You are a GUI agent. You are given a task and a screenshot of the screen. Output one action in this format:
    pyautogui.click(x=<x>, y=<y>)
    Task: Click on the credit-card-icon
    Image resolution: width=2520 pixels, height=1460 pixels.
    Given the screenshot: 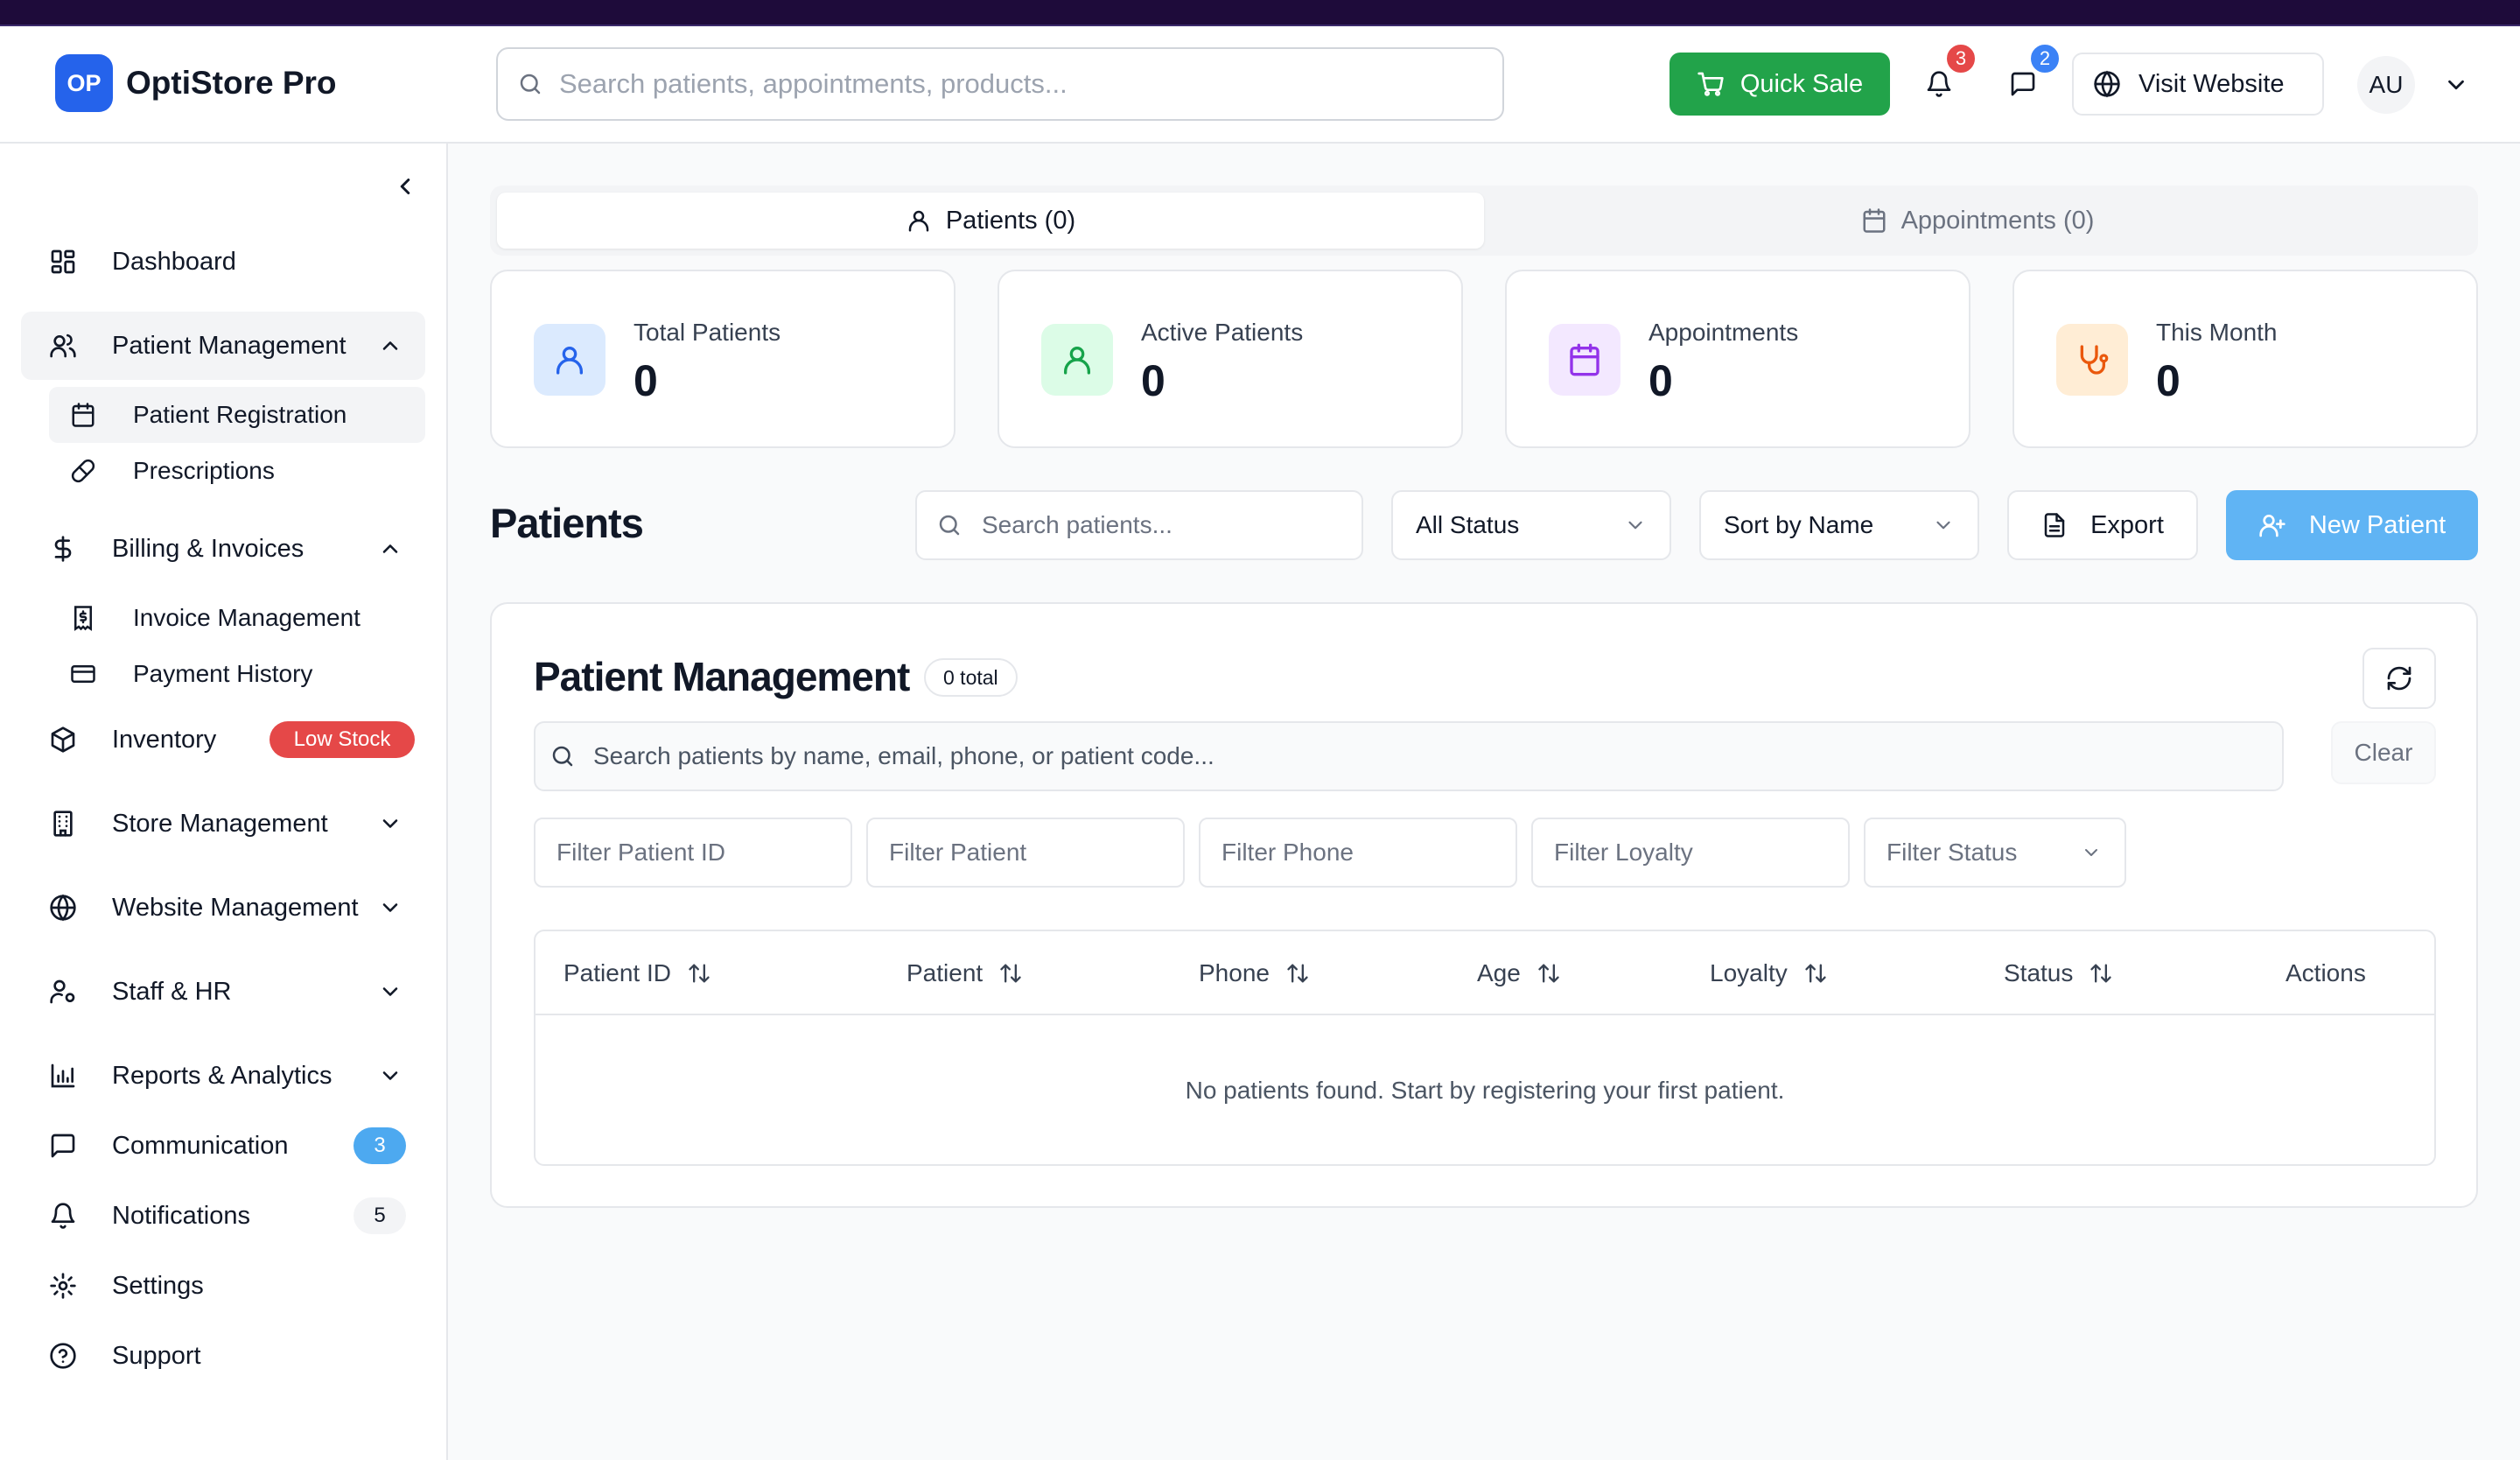 What is the action you would take?
    pyautogui.click(x=83, y=674)
    